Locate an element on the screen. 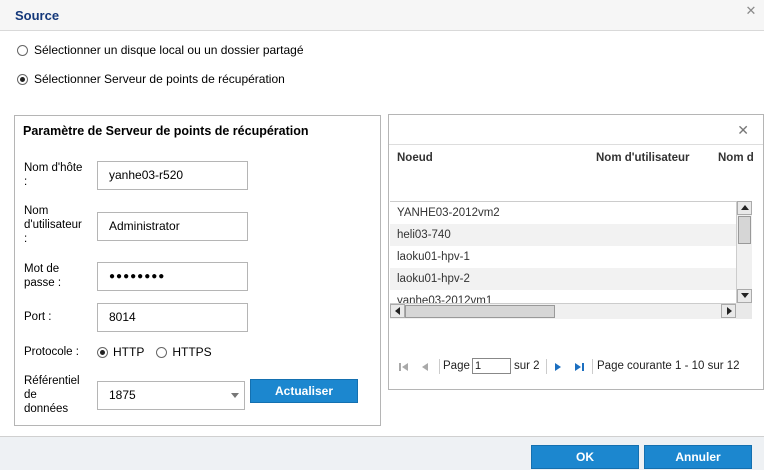 Image resolution: width=764 pixels, height=470 pixels. arrow-down-icon is located at coordinates (745, 295).